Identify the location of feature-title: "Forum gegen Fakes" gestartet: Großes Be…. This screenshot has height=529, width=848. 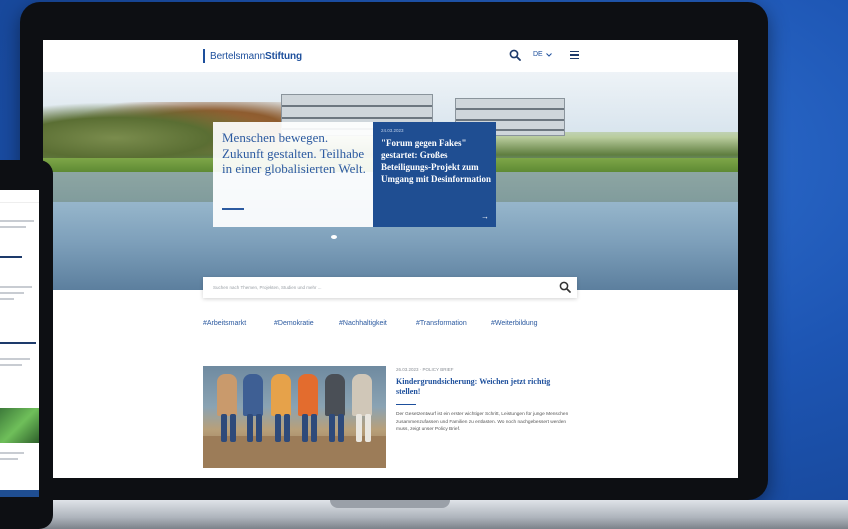
(437, 161).